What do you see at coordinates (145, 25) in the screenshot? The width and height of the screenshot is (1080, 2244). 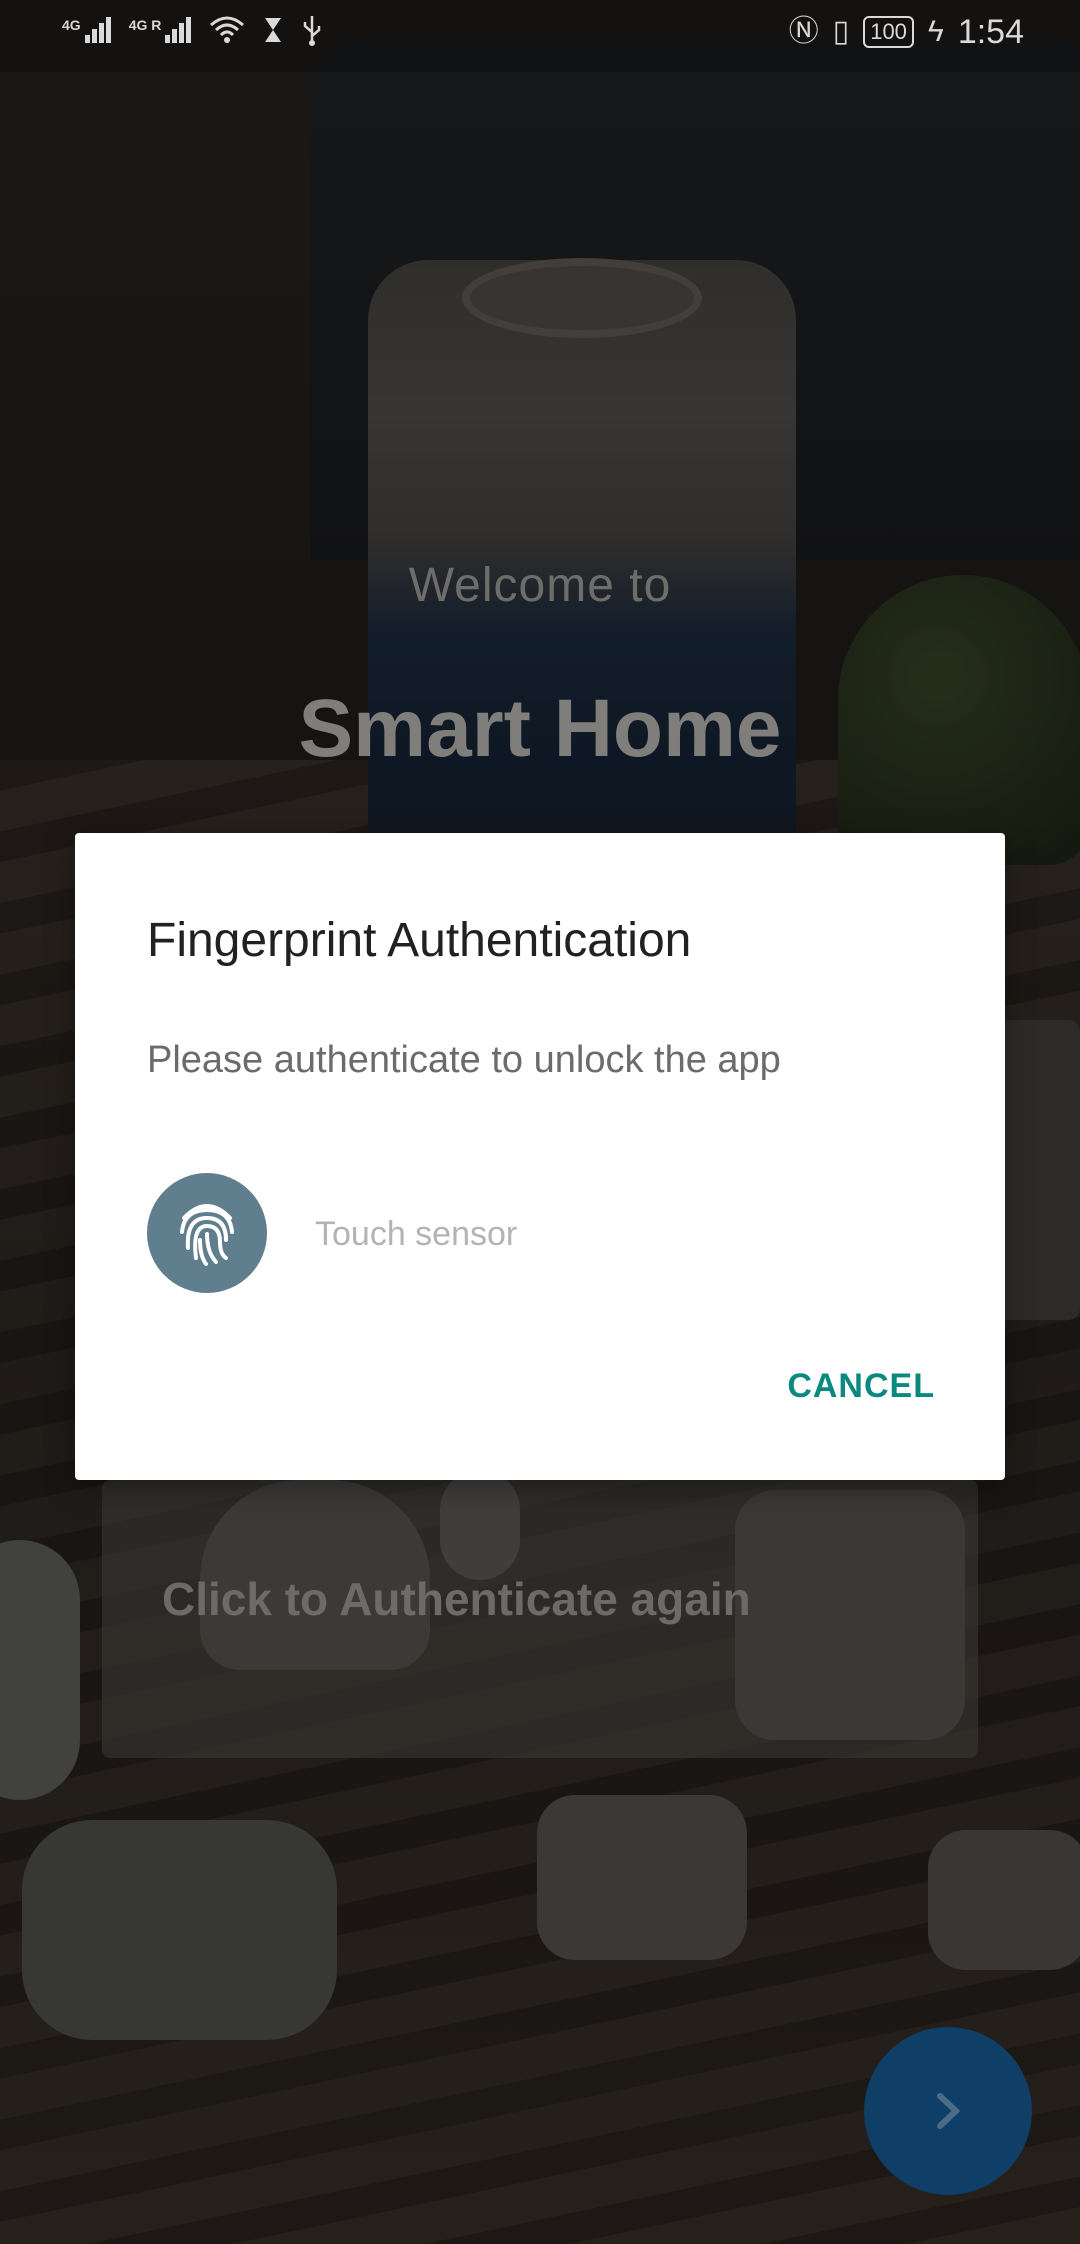 I see `network-type-2: 4G R` at bounding box center [145, 25].